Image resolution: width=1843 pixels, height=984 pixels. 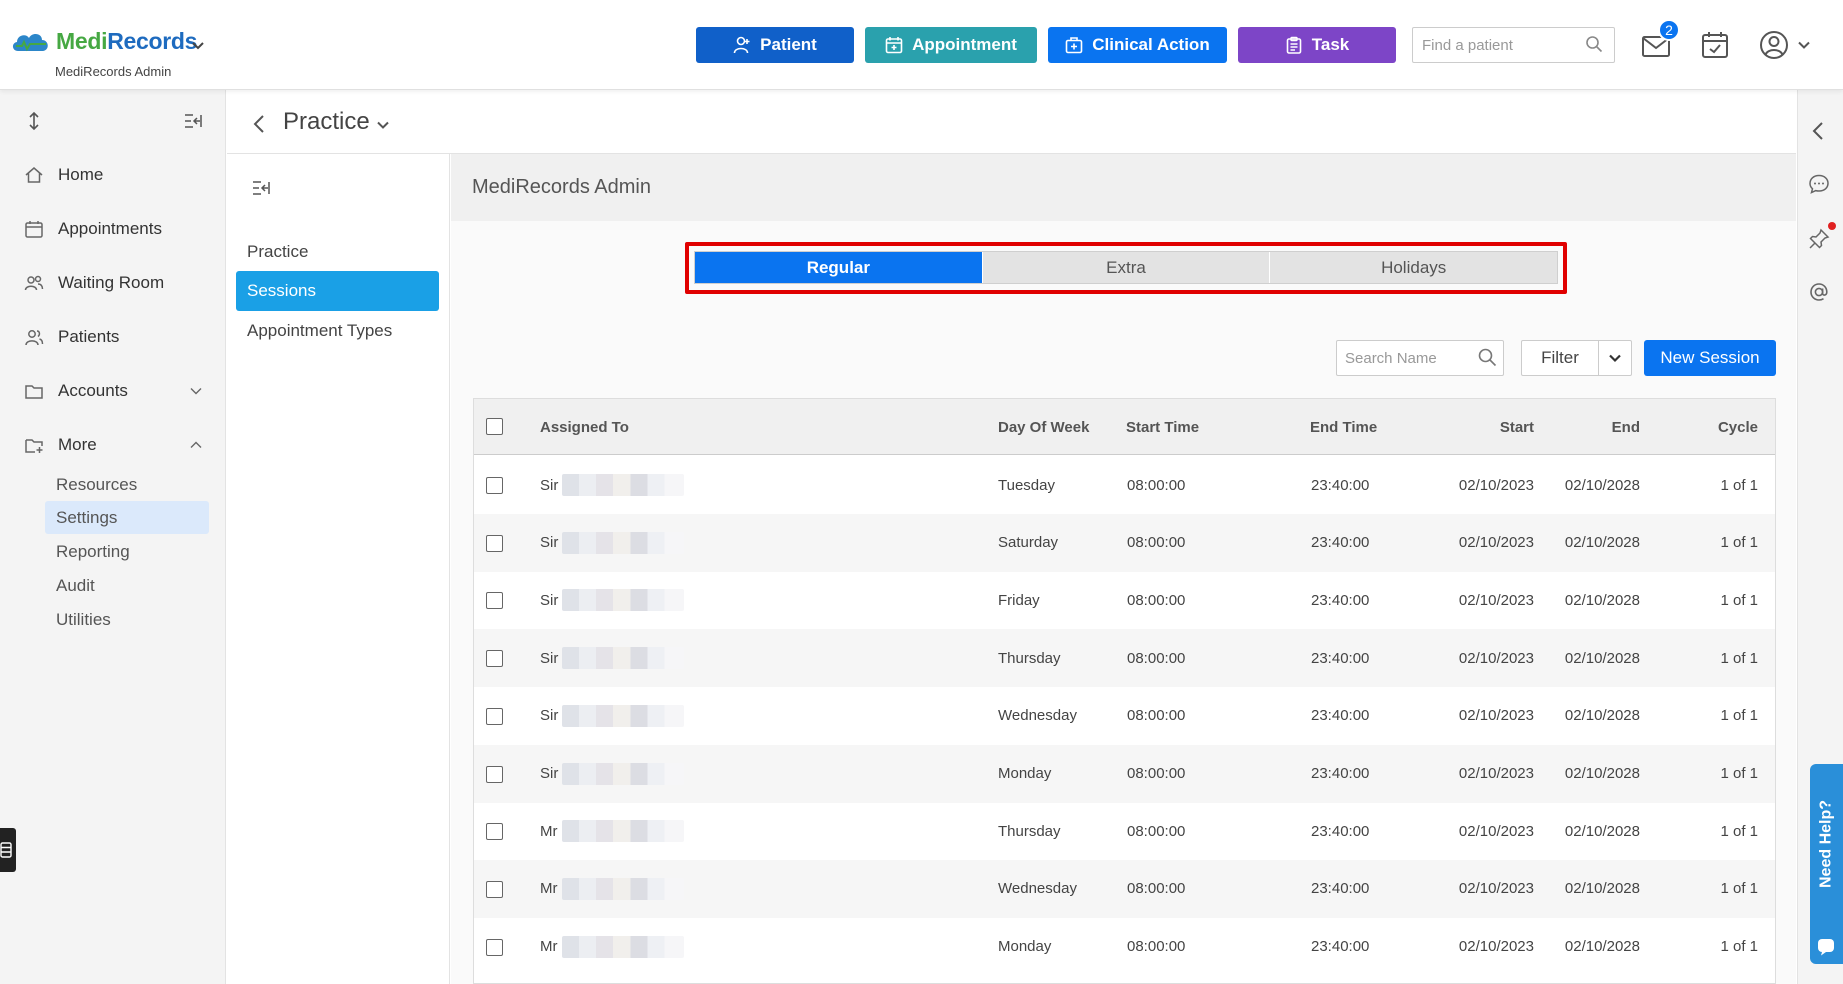 I want to click on new-session-button: New Session, so click(x=1710, y=358).